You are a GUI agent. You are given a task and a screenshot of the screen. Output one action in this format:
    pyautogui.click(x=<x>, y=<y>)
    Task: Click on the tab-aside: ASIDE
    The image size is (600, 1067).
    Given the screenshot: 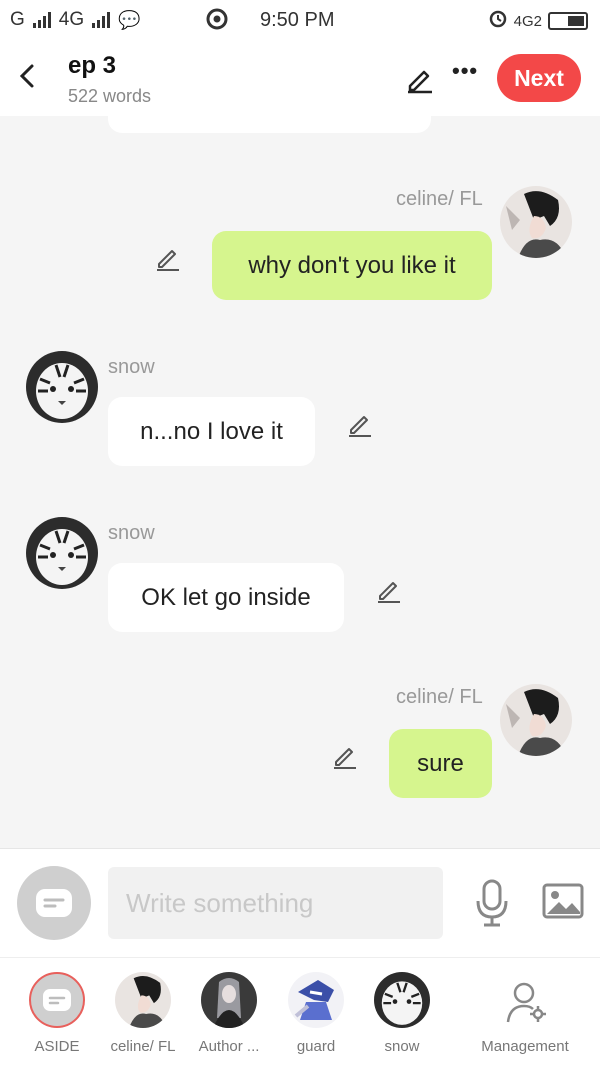 What is the action you would take?
    pyautogui.click(x=57, y=1012)
    